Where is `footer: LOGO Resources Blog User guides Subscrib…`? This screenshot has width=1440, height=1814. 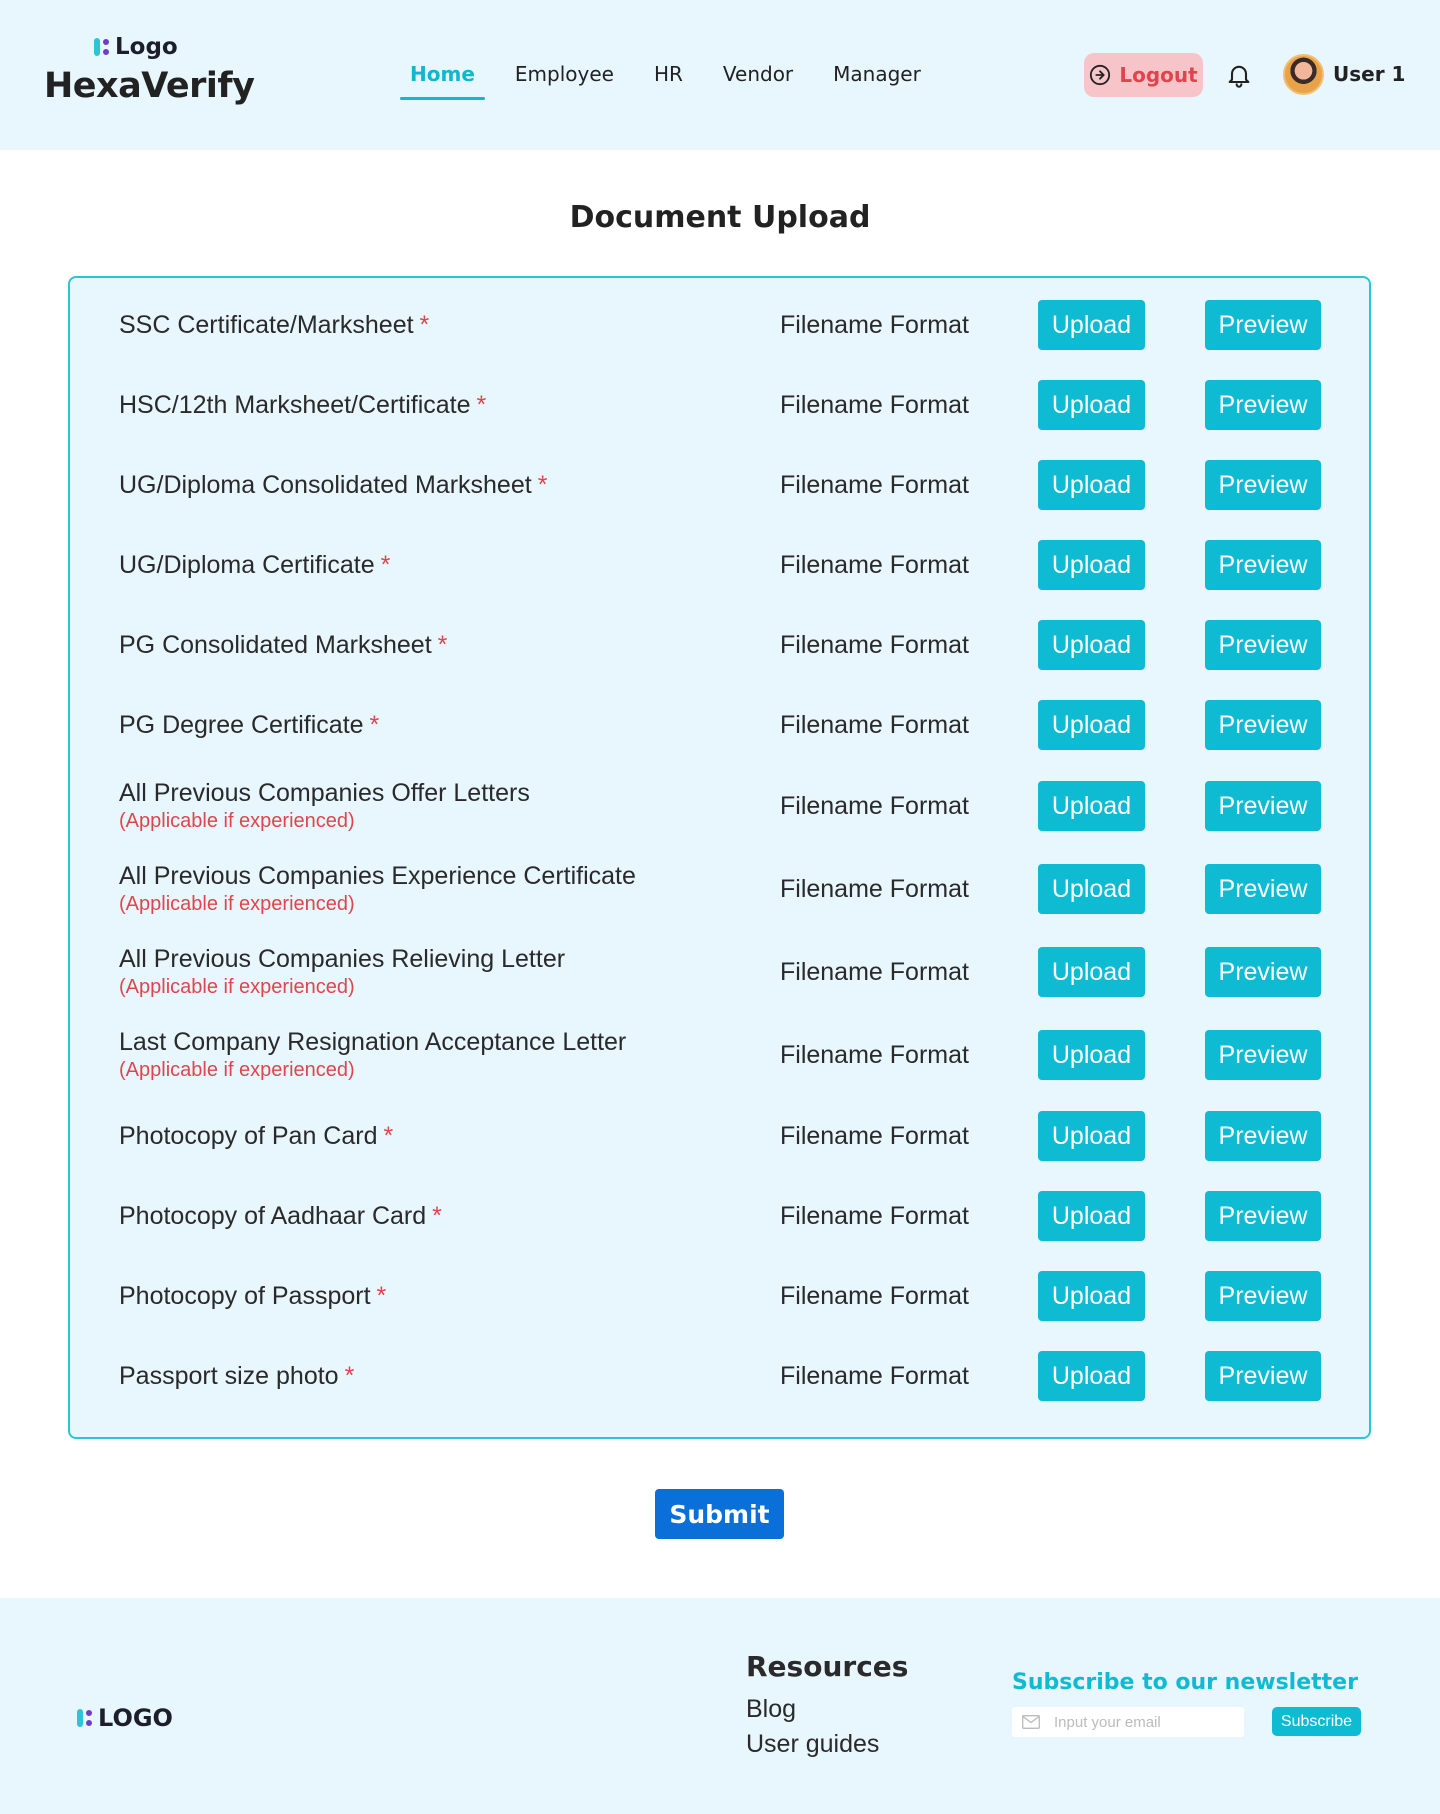
footer: LOGO Resources Blog User guides Subscrib… is located at coordinates (720, 1706).